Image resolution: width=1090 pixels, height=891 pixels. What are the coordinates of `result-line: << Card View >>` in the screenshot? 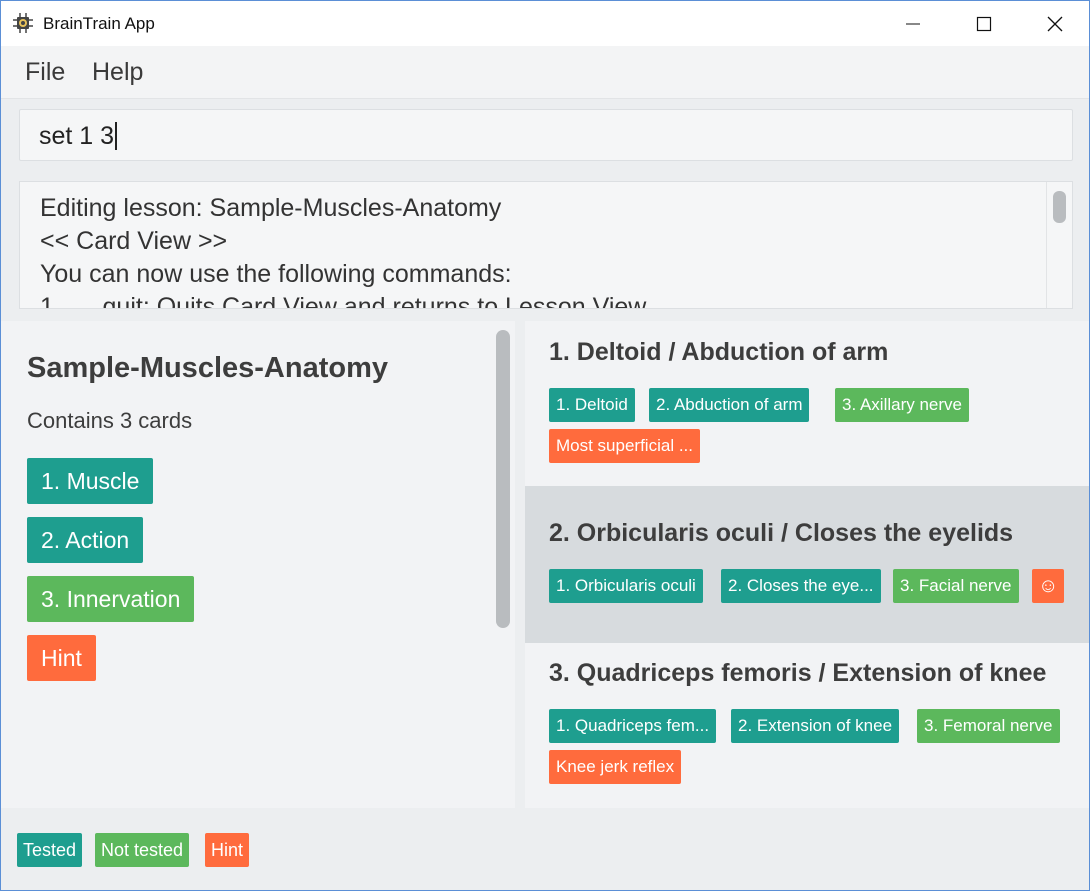 It's located at (134, 241).